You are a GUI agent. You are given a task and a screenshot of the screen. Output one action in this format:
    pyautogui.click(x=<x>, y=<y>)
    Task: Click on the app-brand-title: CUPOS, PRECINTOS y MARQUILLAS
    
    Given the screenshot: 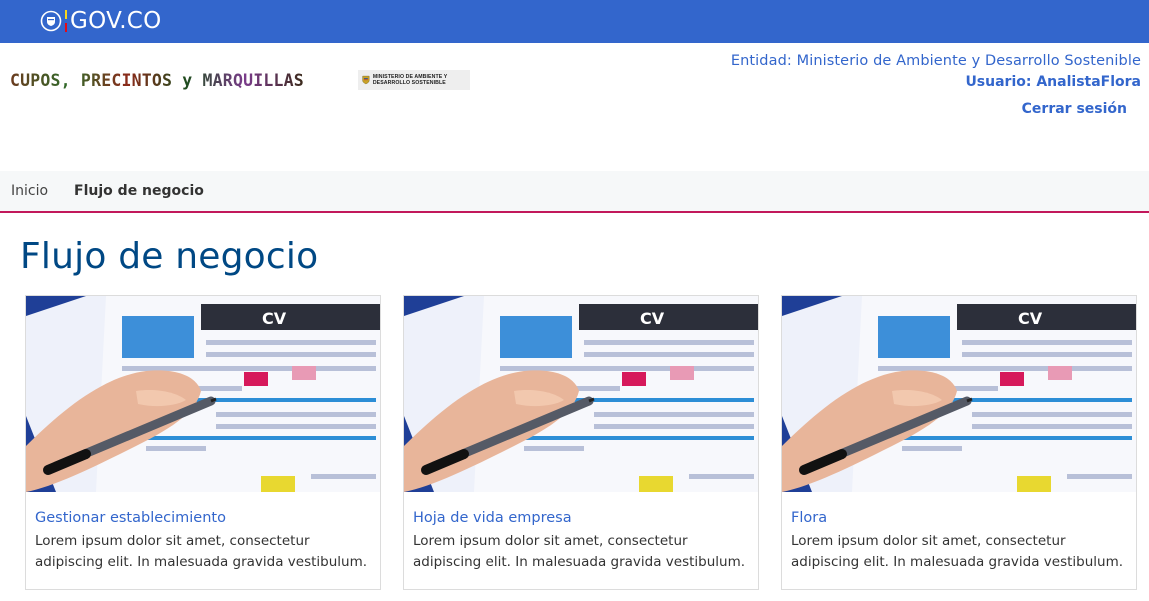 What is the action you would take?
    pyautogui.click(x=157, y=80)
    